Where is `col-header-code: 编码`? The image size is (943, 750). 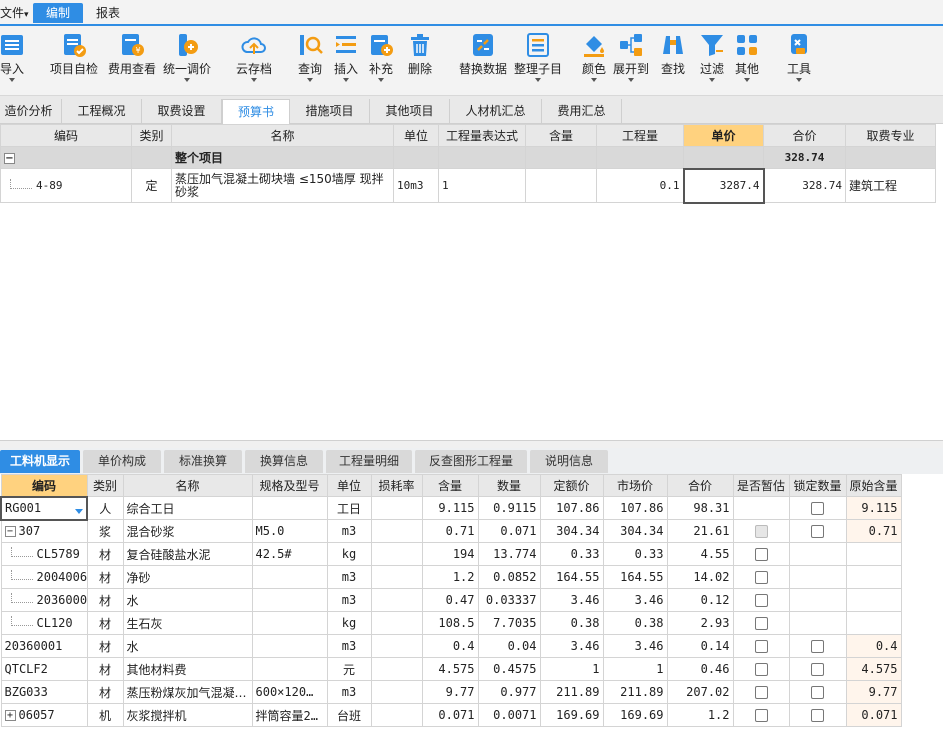 col-header-code: 编码 is located at coordinates (44, 485).